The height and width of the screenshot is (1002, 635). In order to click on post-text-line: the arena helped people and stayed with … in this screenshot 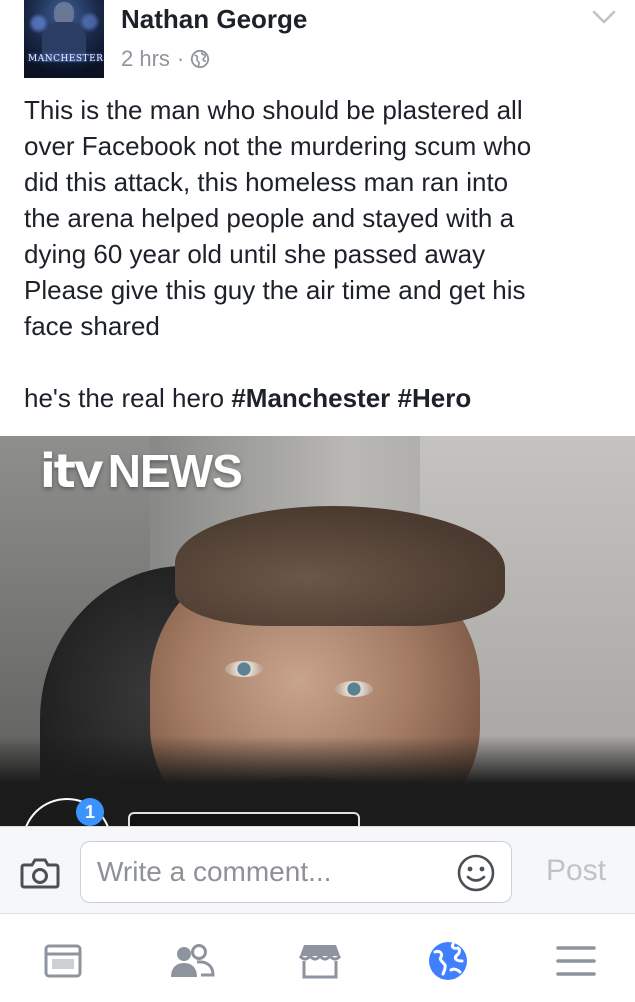, I will do `click(269, 218)`.